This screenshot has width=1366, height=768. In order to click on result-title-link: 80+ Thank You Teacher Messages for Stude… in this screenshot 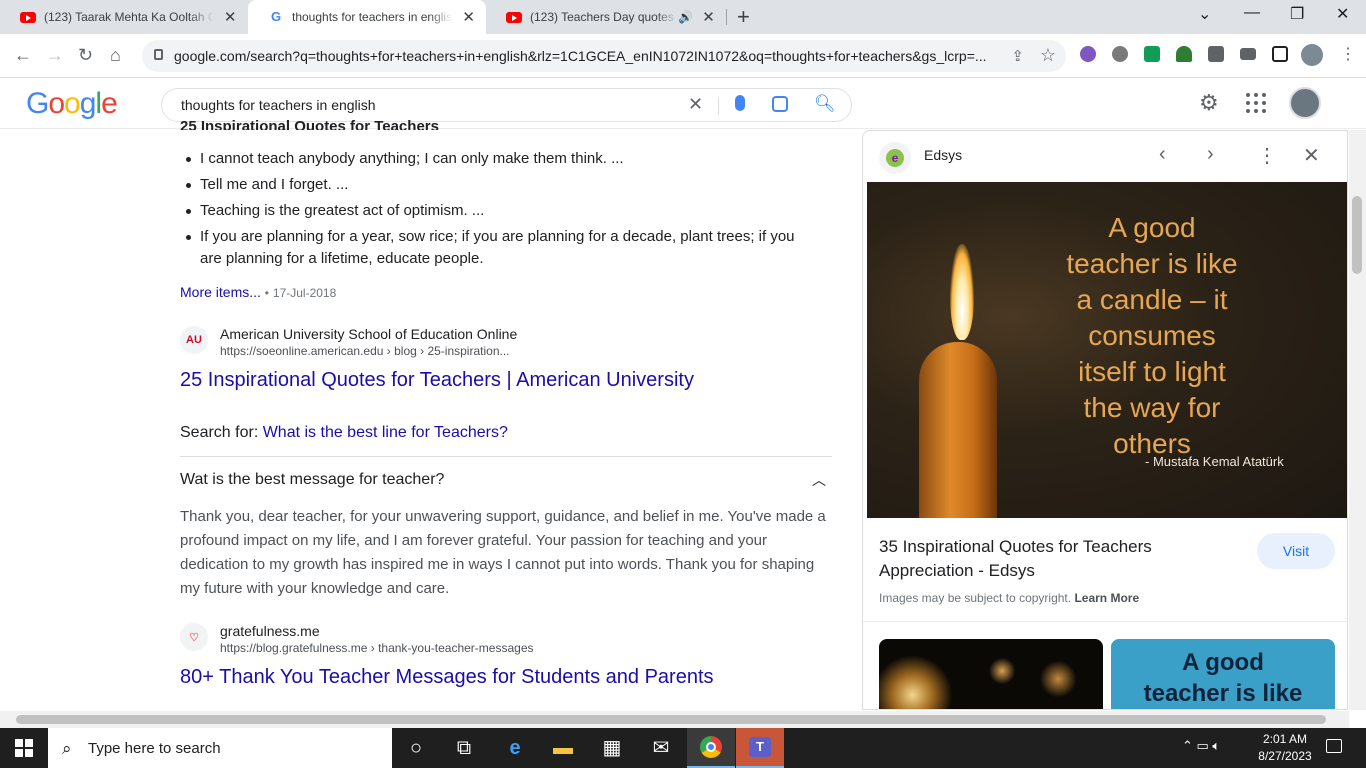, I will do `click(447, 677)`.